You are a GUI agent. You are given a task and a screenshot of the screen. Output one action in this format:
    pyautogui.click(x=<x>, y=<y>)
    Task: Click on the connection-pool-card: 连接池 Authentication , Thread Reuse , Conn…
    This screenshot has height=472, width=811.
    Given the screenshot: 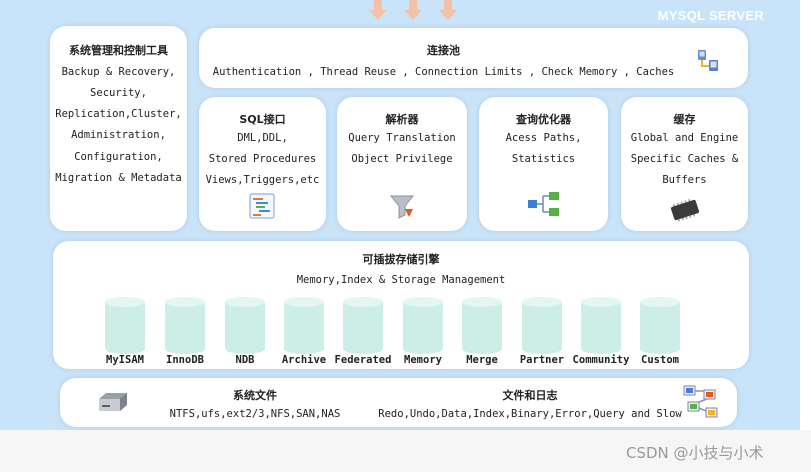 What is the action you would take?
    pyautogui.click(x=473, y=58)
    